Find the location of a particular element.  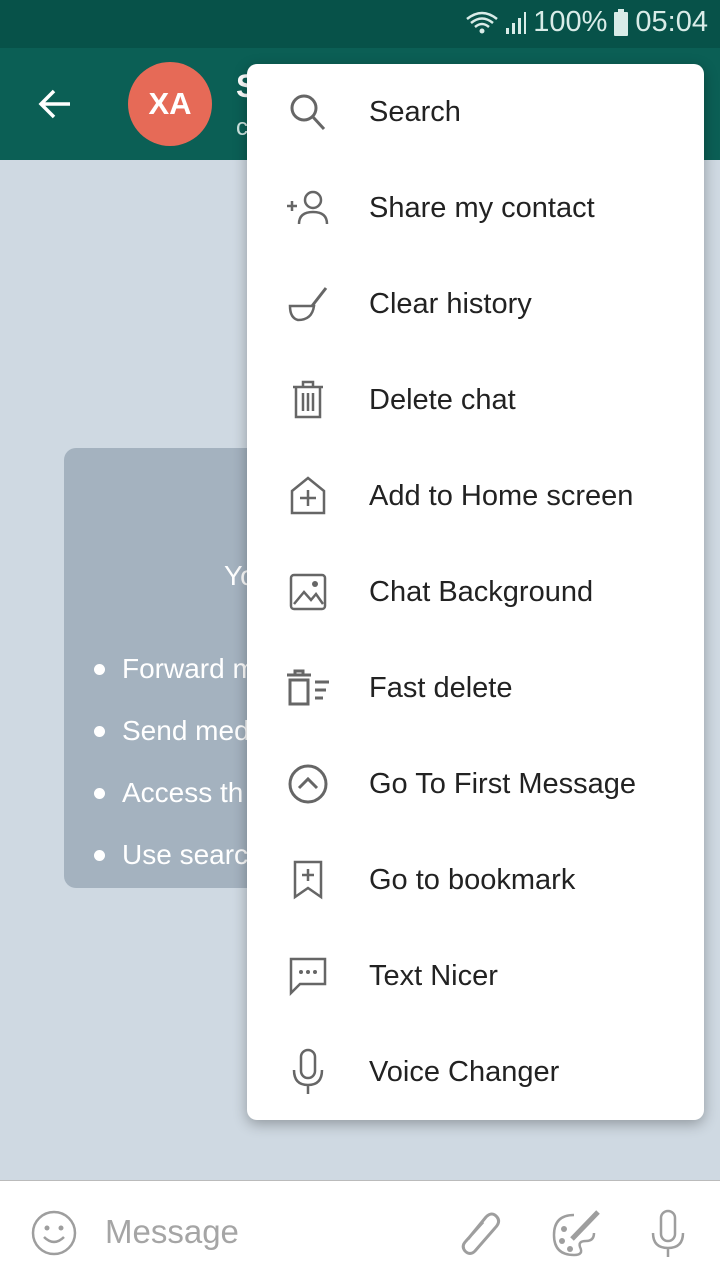

list-item: Access th is located at coordinates (175, 793).